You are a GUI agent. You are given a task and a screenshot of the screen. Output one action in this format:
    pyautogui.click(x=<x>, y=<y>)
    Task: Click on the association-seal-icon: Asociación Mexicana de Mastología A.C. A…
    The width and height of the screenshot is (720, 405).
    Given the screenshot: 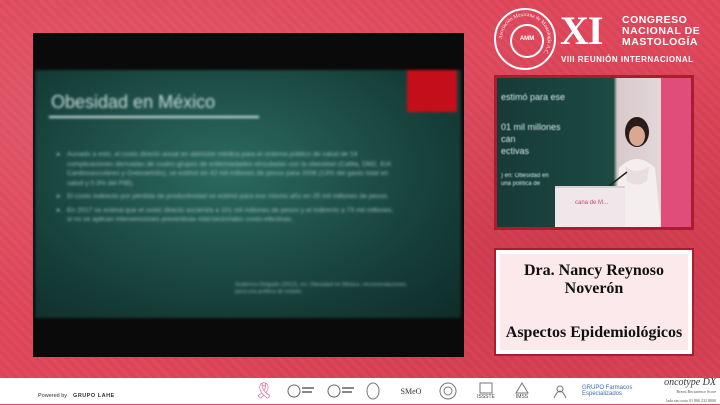 What is the action you would take?
    pyautogui.click(x=525, y=39)
    